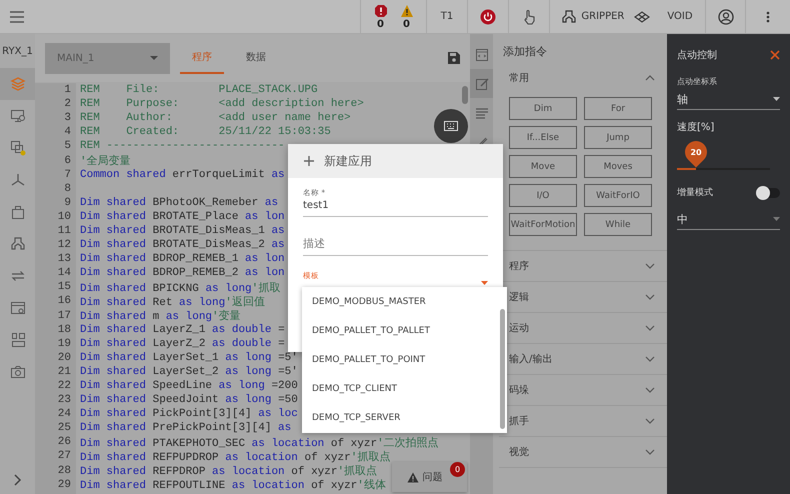 The width and height of the screenshot is (790, 494). I want to click on power-icon, so click(488, 16).